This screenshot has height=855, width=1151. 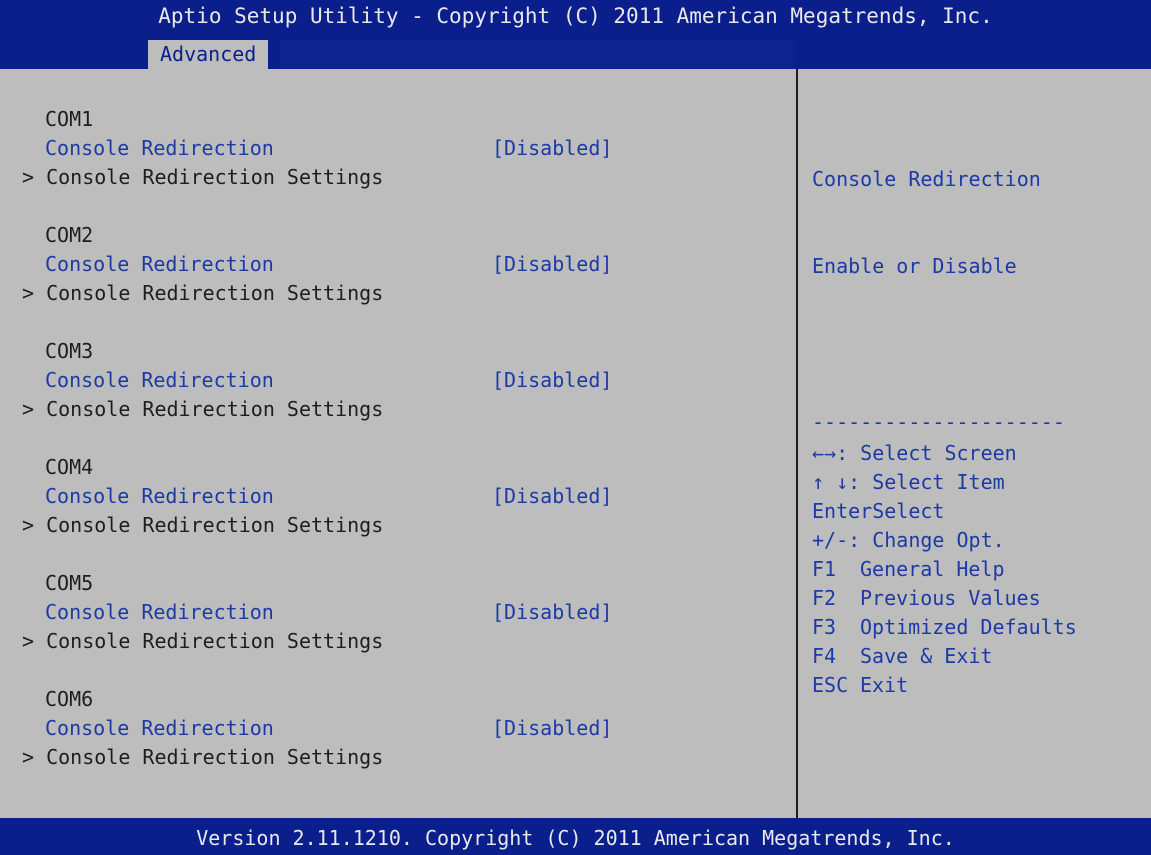 I want to click on key-desc: : Select Screen, so click(x=926, y=453).